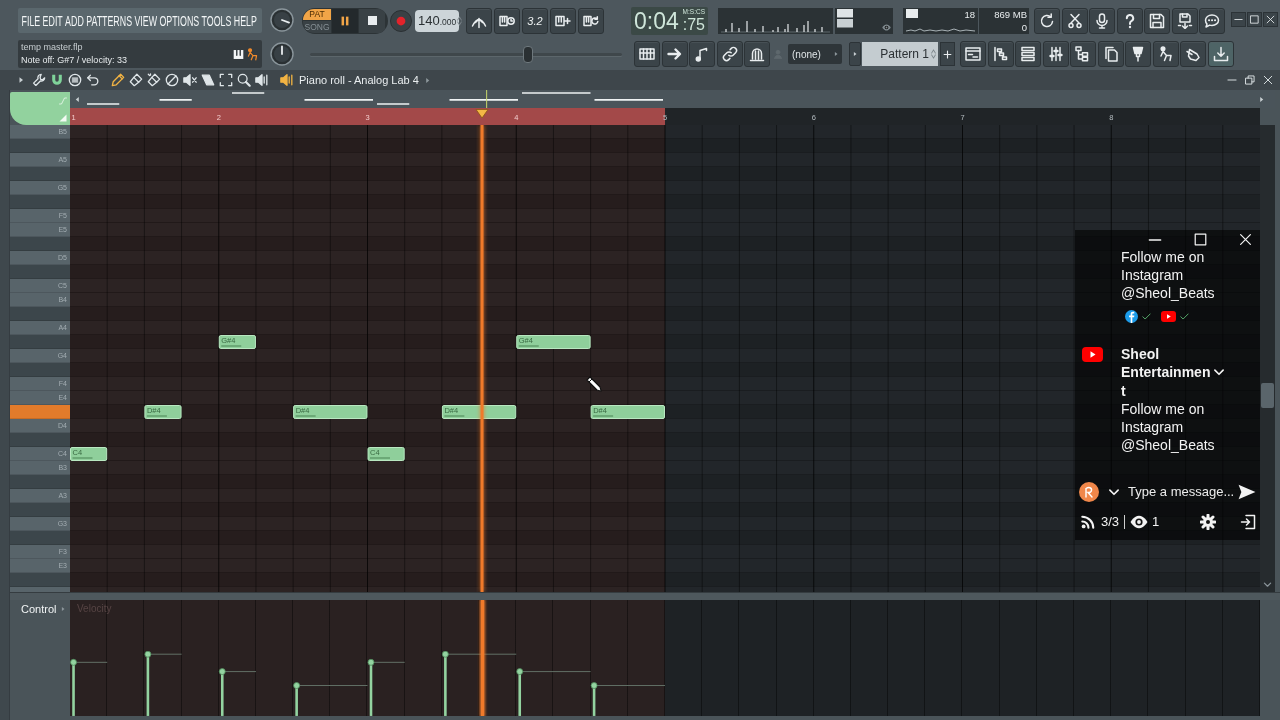 This screenshot has width=1280, height=720. I want to click on steps-icon, so click(1000, 54).